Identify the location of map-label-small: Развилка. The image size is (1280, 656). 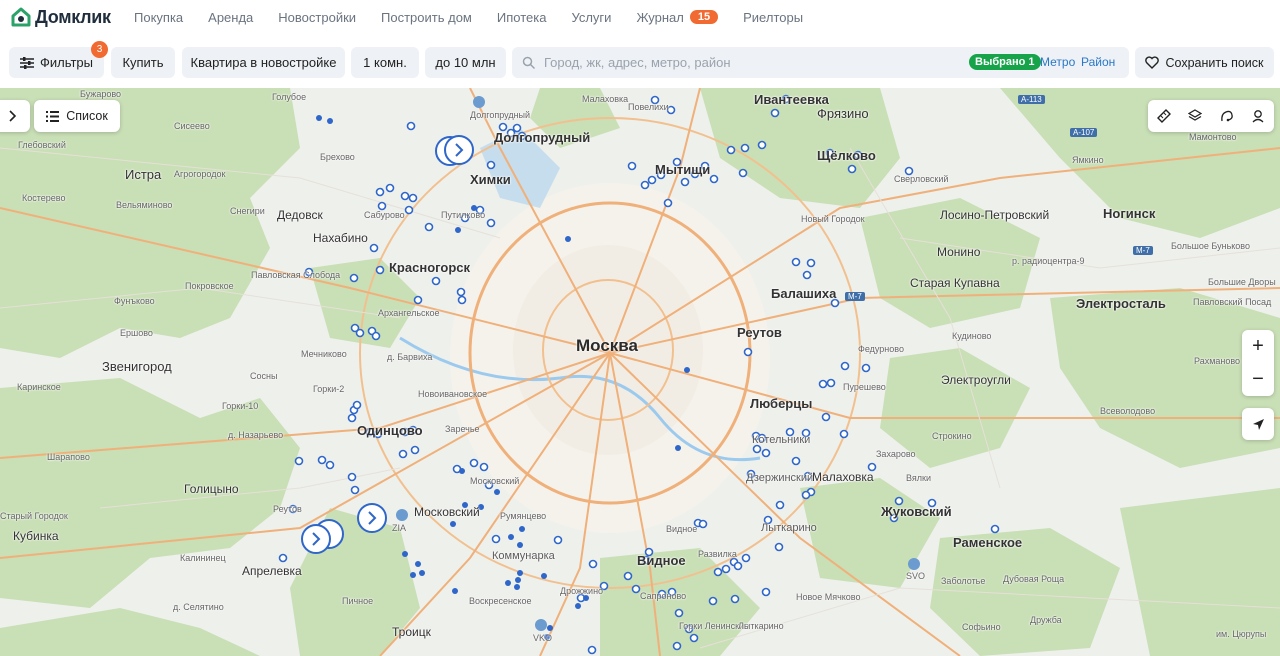
(717, 554).